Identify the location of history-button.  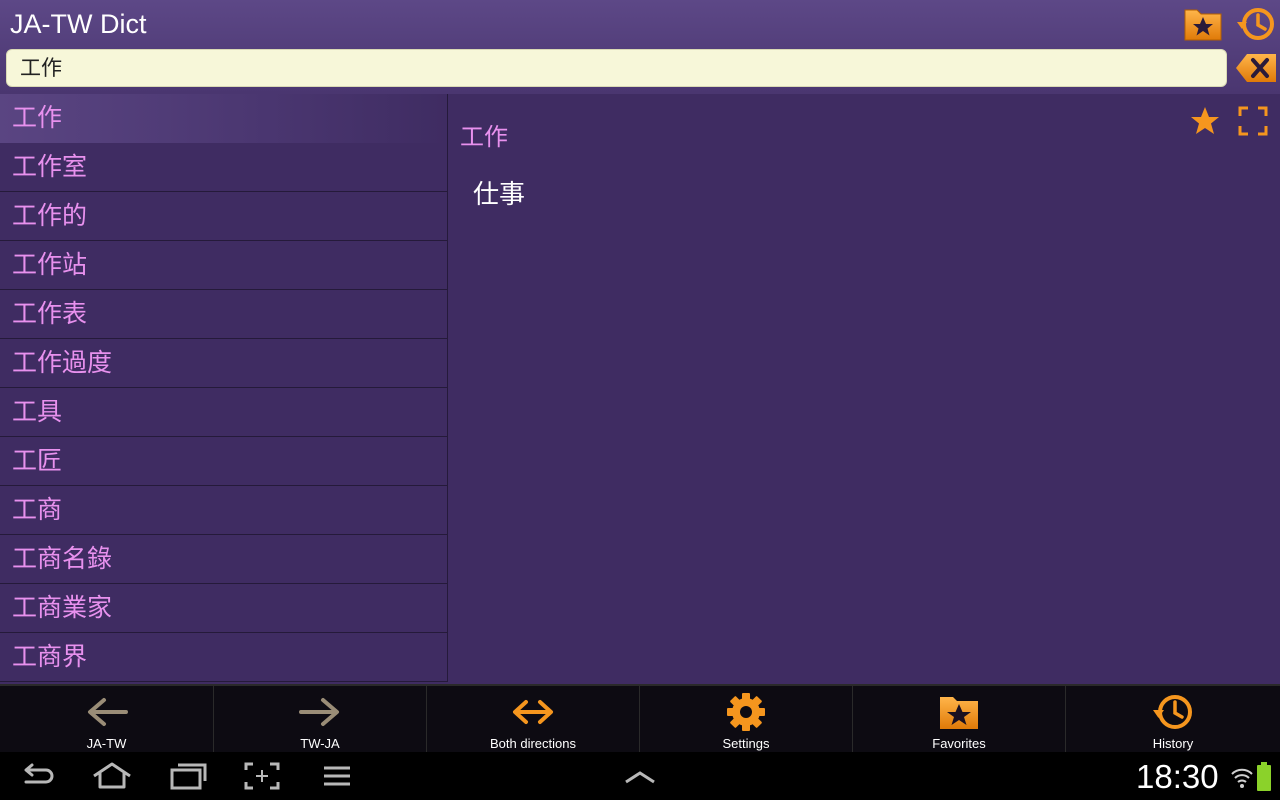
(1256, 24).